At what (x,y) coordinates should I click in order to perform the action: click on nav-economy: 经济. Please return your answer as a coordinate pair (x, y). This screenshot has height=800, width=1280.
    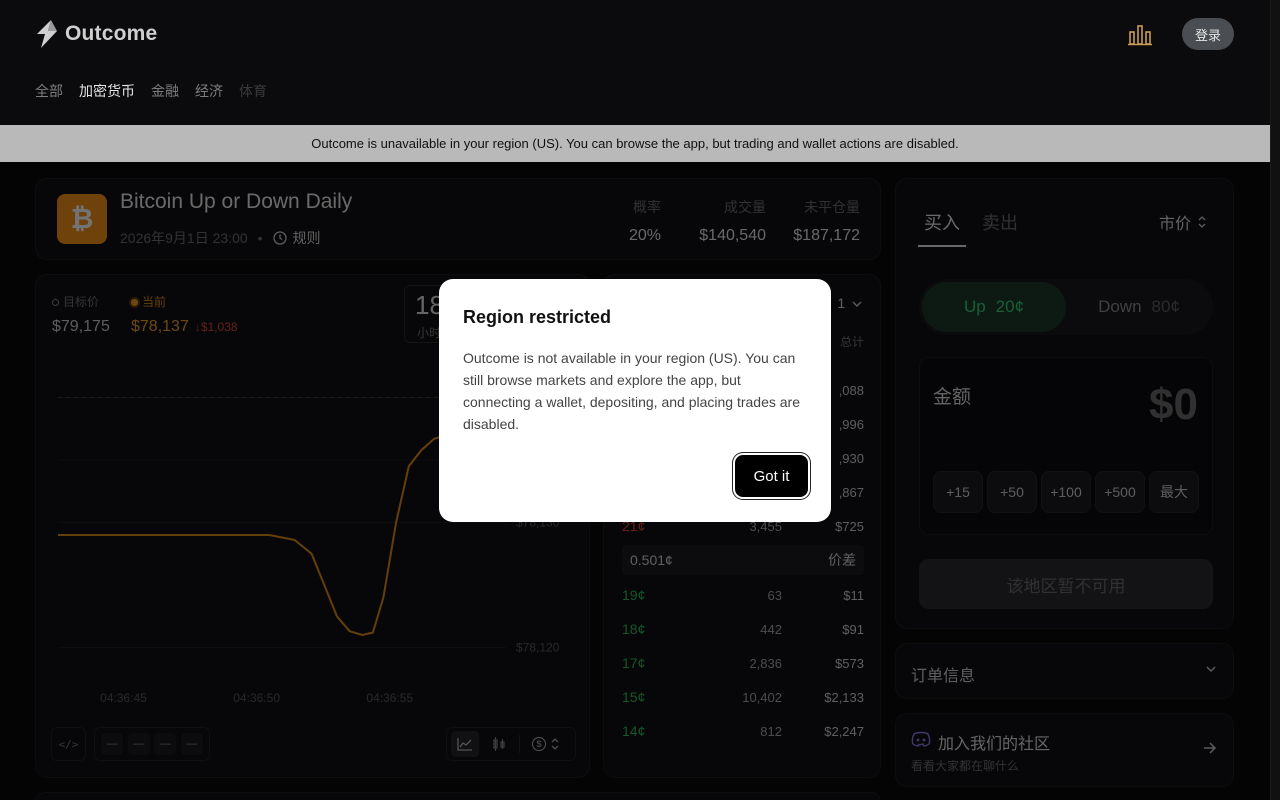
    Looking at the image, I should click on (209, 91).